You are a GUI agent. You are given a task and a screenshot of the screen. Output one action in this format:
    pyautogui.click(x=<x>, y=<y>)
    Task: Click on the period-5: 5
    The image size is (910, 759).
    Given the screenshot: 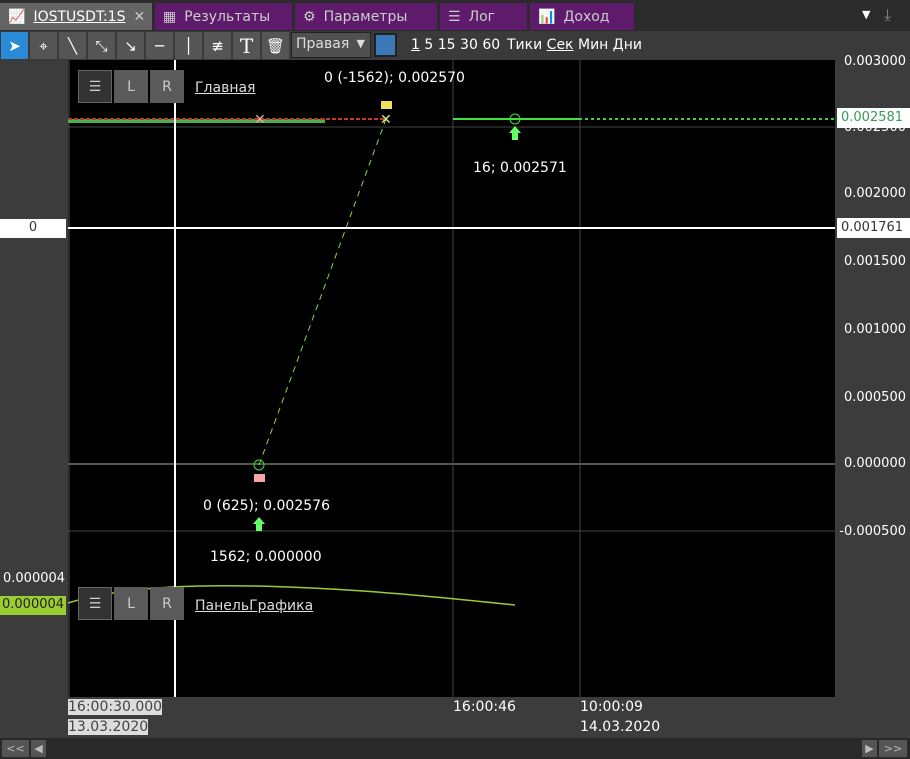 What is the action you would take?
    pyautogui.click(x=428, y=45)
    